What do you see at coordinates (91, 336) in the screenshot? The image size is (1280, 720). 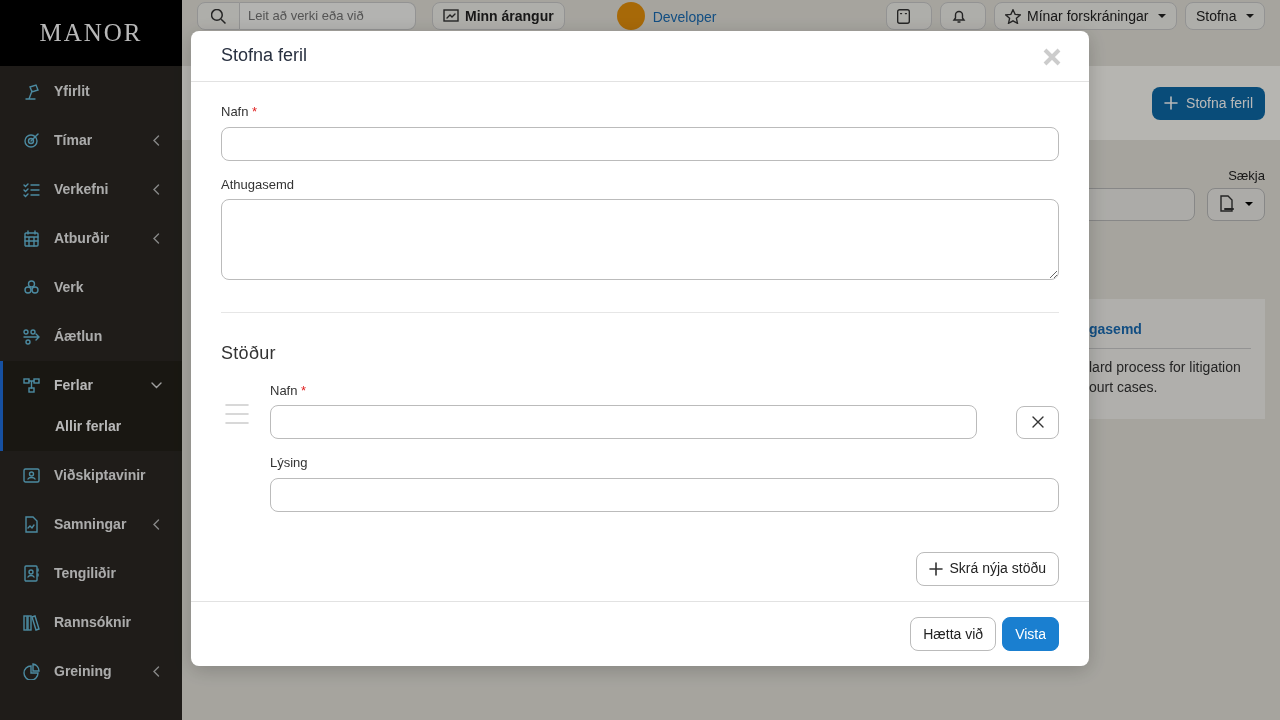 I see `sidebar-item: Áætlun` at bounding box center [91, 336].